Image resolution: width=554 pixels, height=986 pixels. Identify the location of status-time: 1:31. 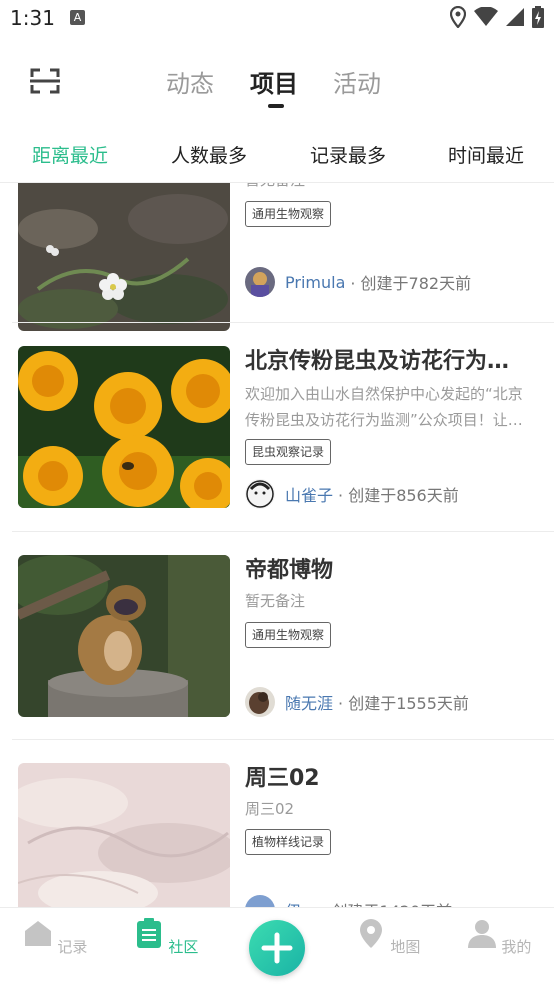
(32, 18).